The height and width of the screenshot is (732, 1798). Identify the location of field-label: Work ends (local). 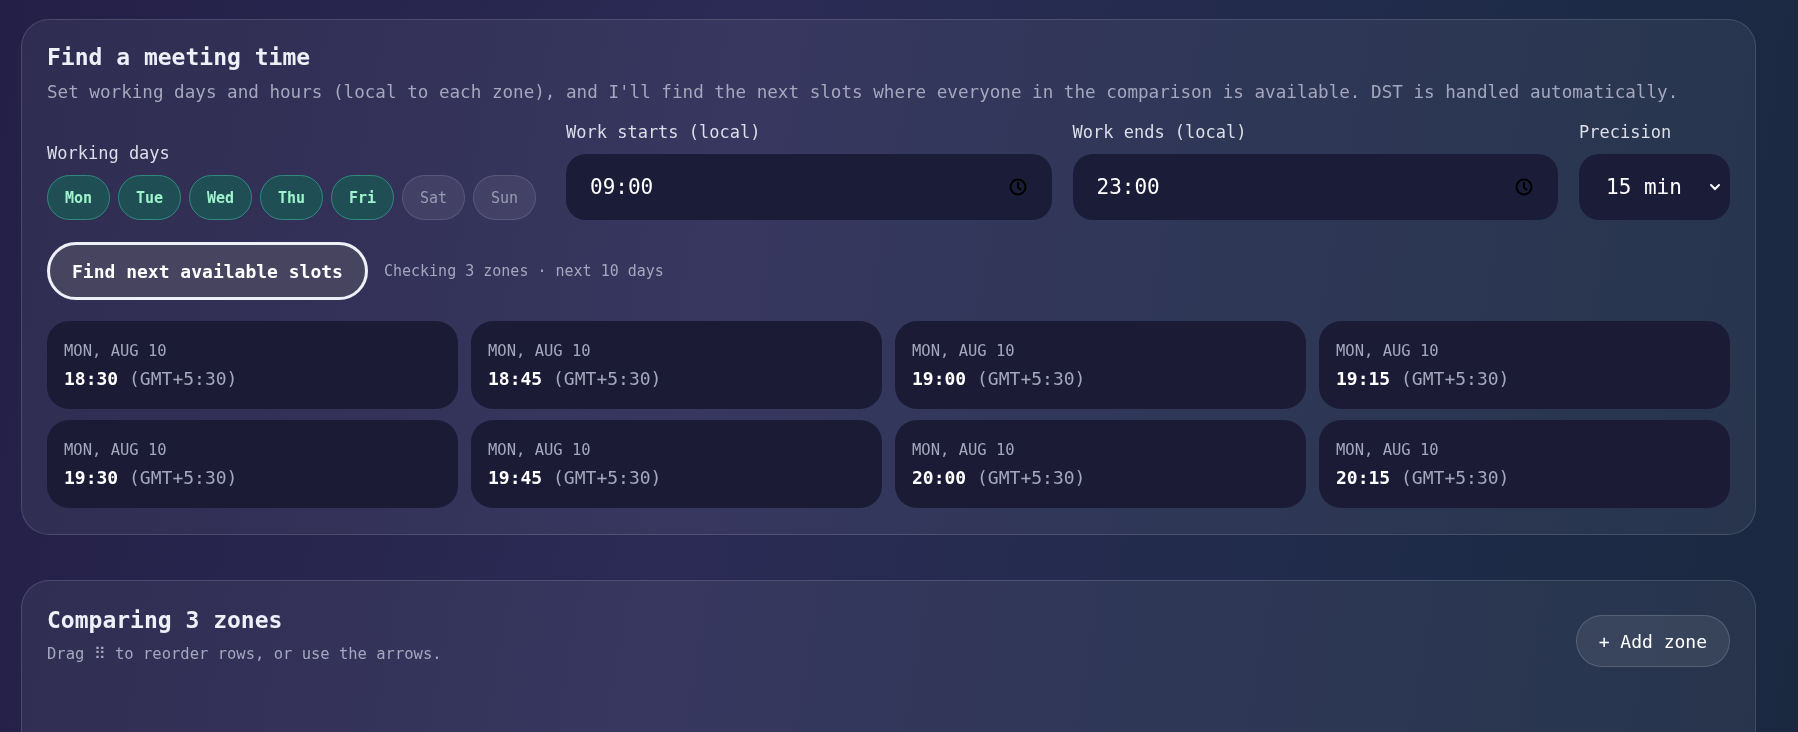
(1160, 132).